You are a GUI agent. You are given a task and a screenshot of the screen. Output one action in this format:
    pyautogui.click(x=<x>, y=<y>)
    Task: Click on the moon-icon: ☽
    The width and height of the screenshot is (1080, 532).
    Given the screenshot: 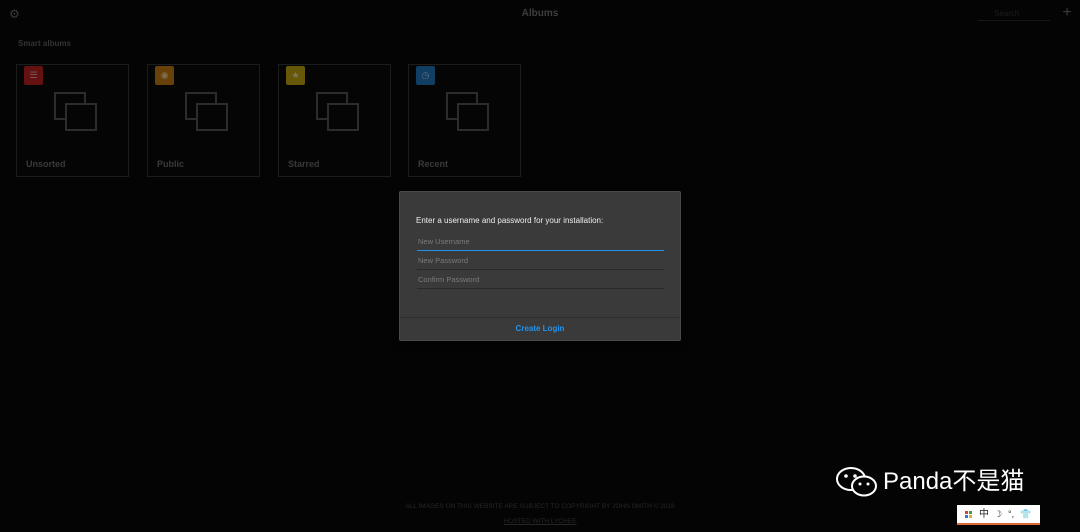 What is the action you would take?
    pyautogui.click(x=998, y=514)
    